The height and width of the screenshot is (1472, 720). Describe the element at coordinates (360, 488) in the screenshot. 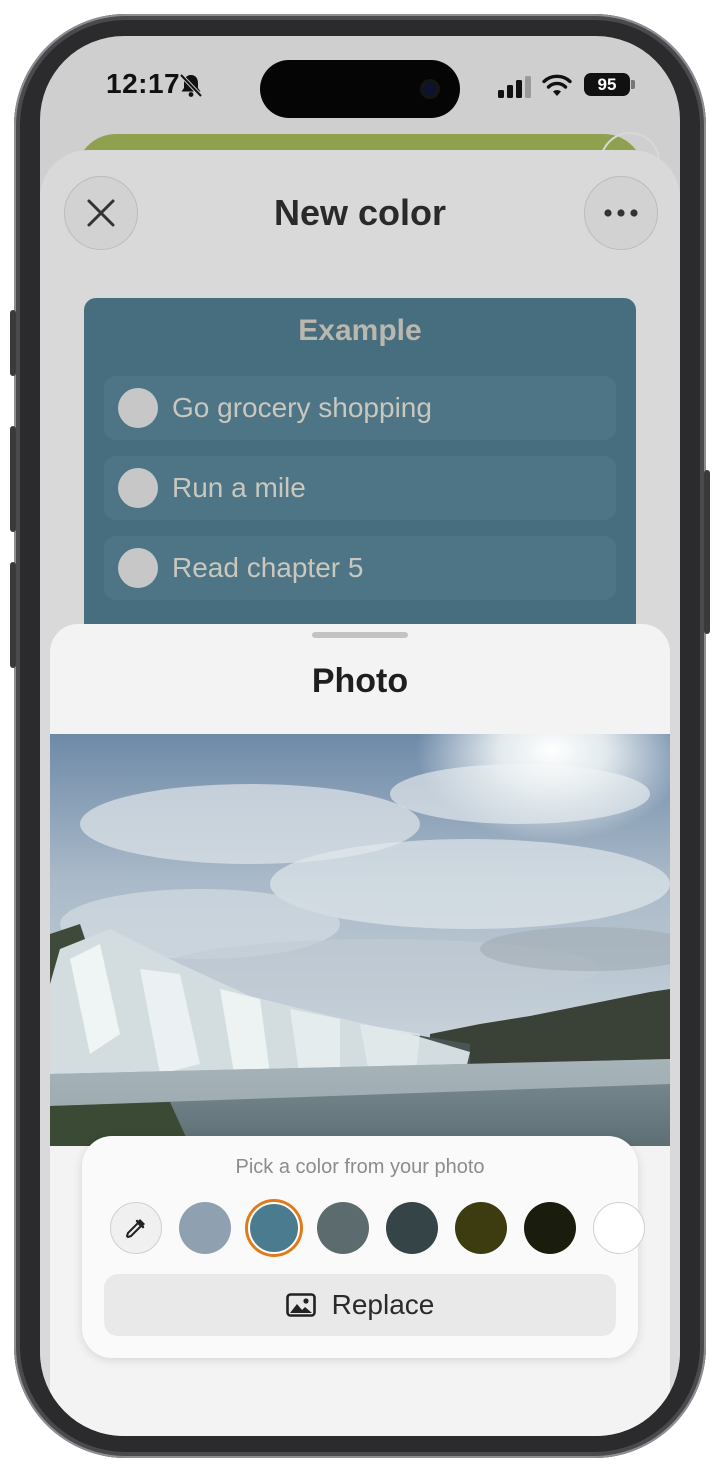

I see `list-item: Run a mile` at that location.